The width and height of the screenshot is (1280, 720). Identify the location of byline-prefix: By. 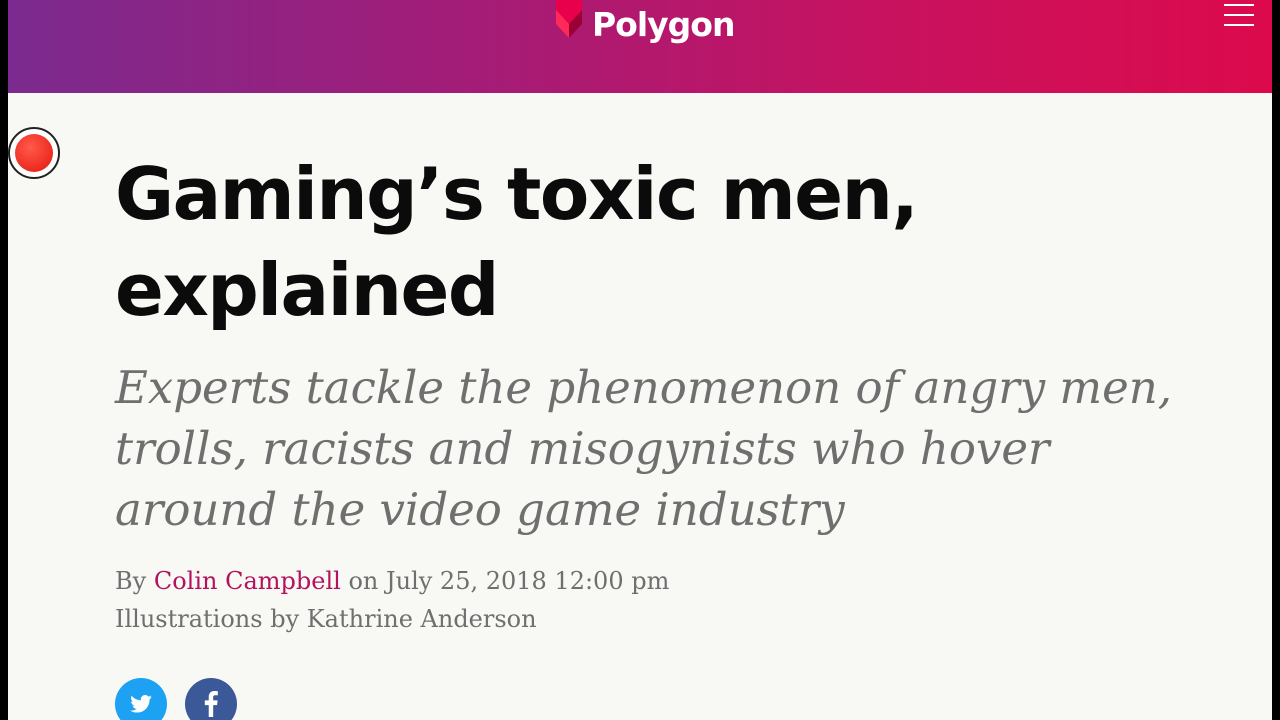
(131, 581).